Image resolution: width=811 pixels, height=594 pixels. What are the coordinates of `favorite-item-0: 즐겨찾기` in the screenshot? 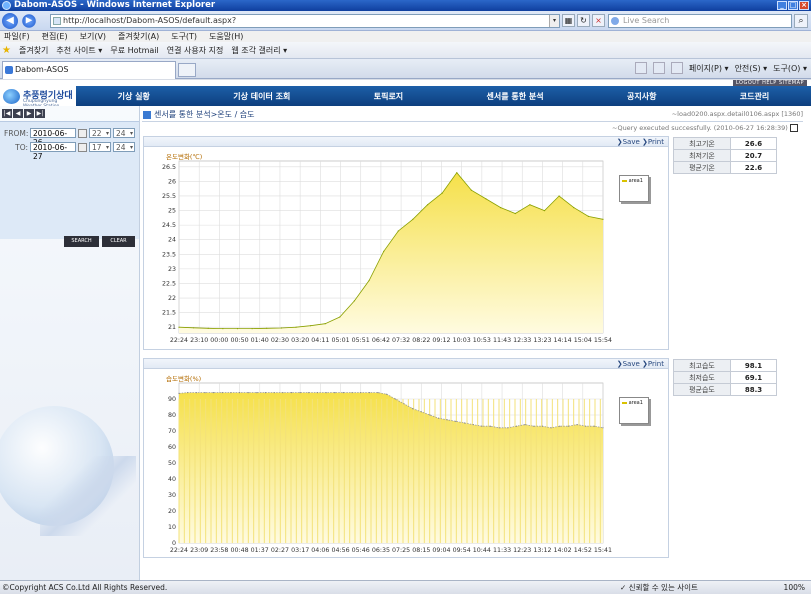 It's located at (33, 50).